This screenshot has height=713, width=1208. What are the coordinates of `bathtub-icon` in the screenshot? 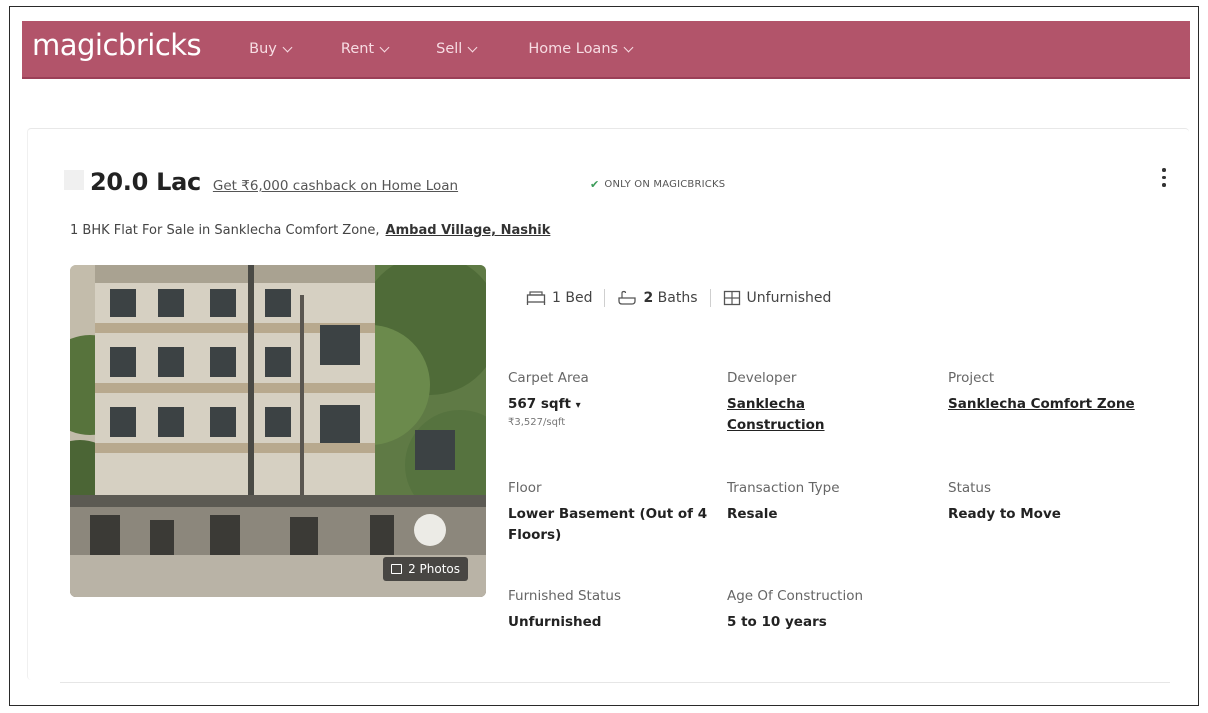 It's located at (627, 297).